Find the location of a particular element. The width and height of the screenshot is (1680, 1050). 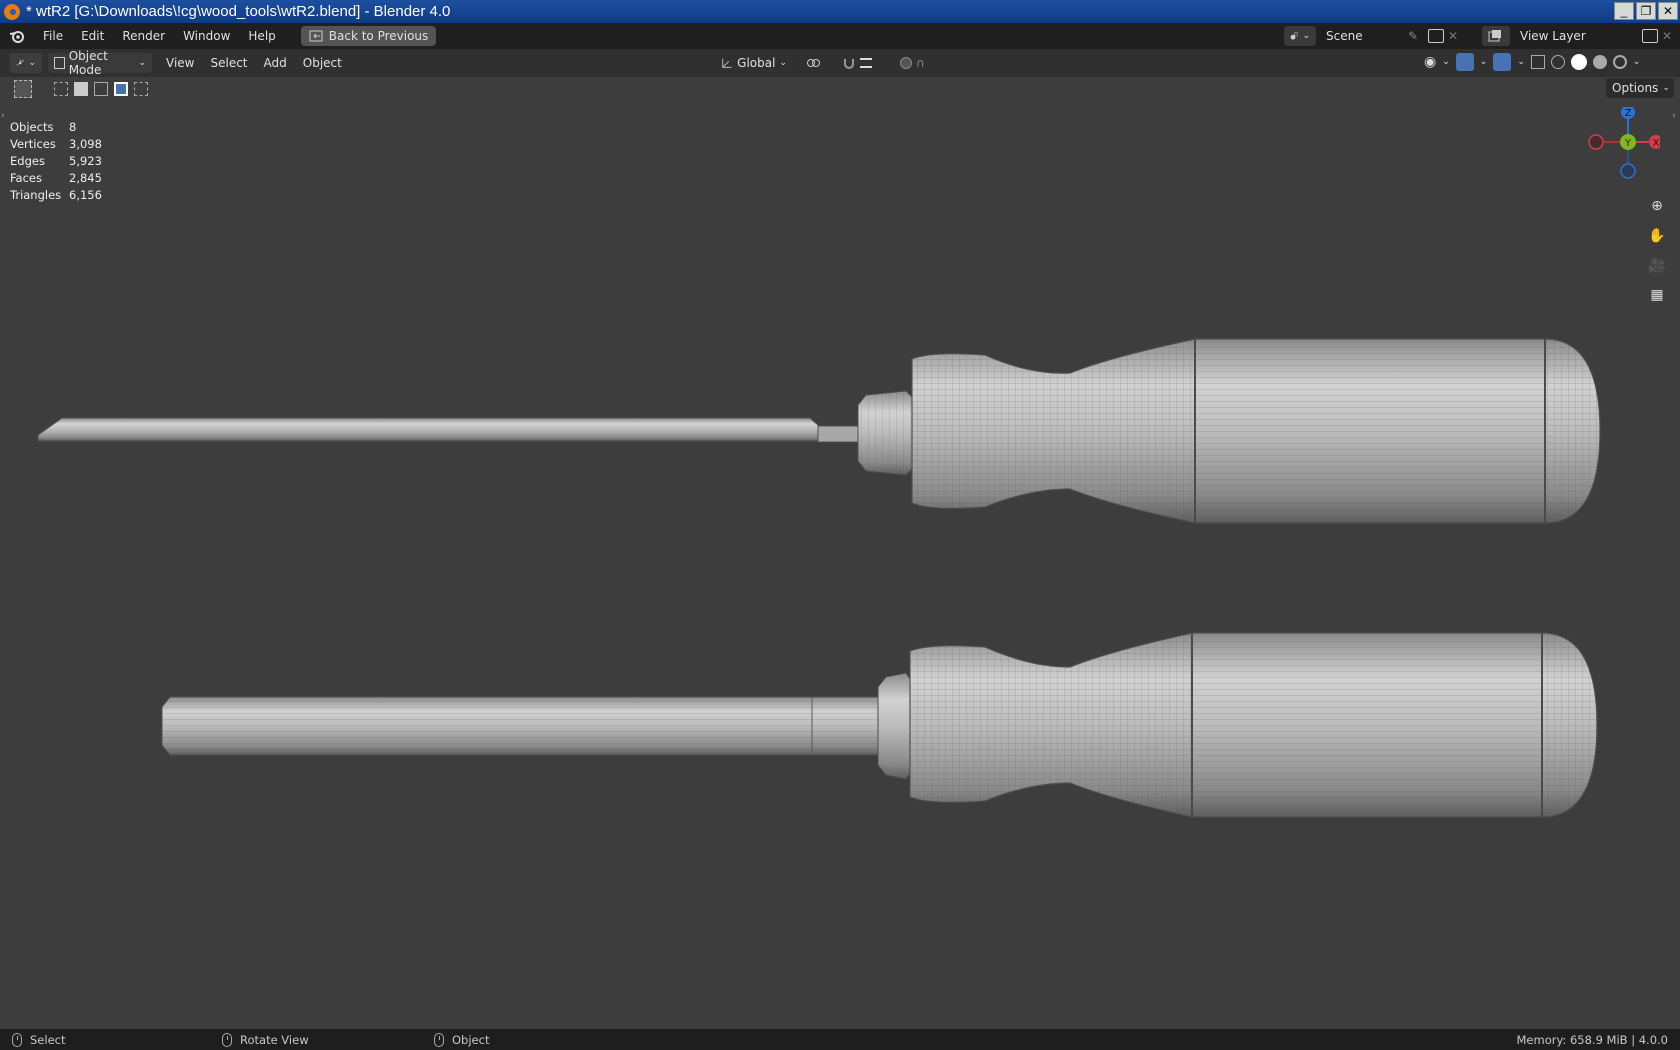

menu-render: Render is located at coordinates (143, 36).